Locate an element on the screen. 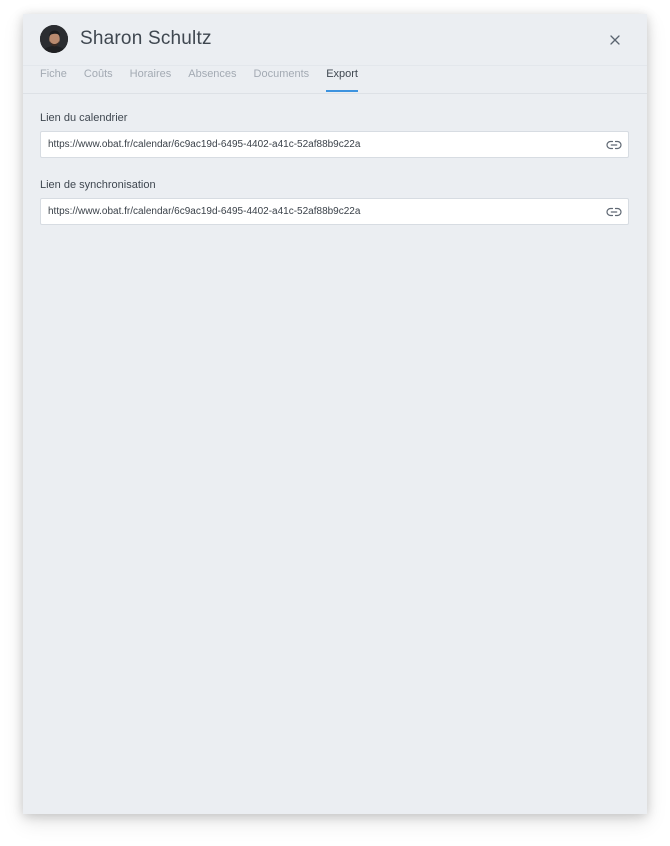 The width and height of the screenshot is (670, 846). tab-label: Documents is located at coordinates (281, 74).